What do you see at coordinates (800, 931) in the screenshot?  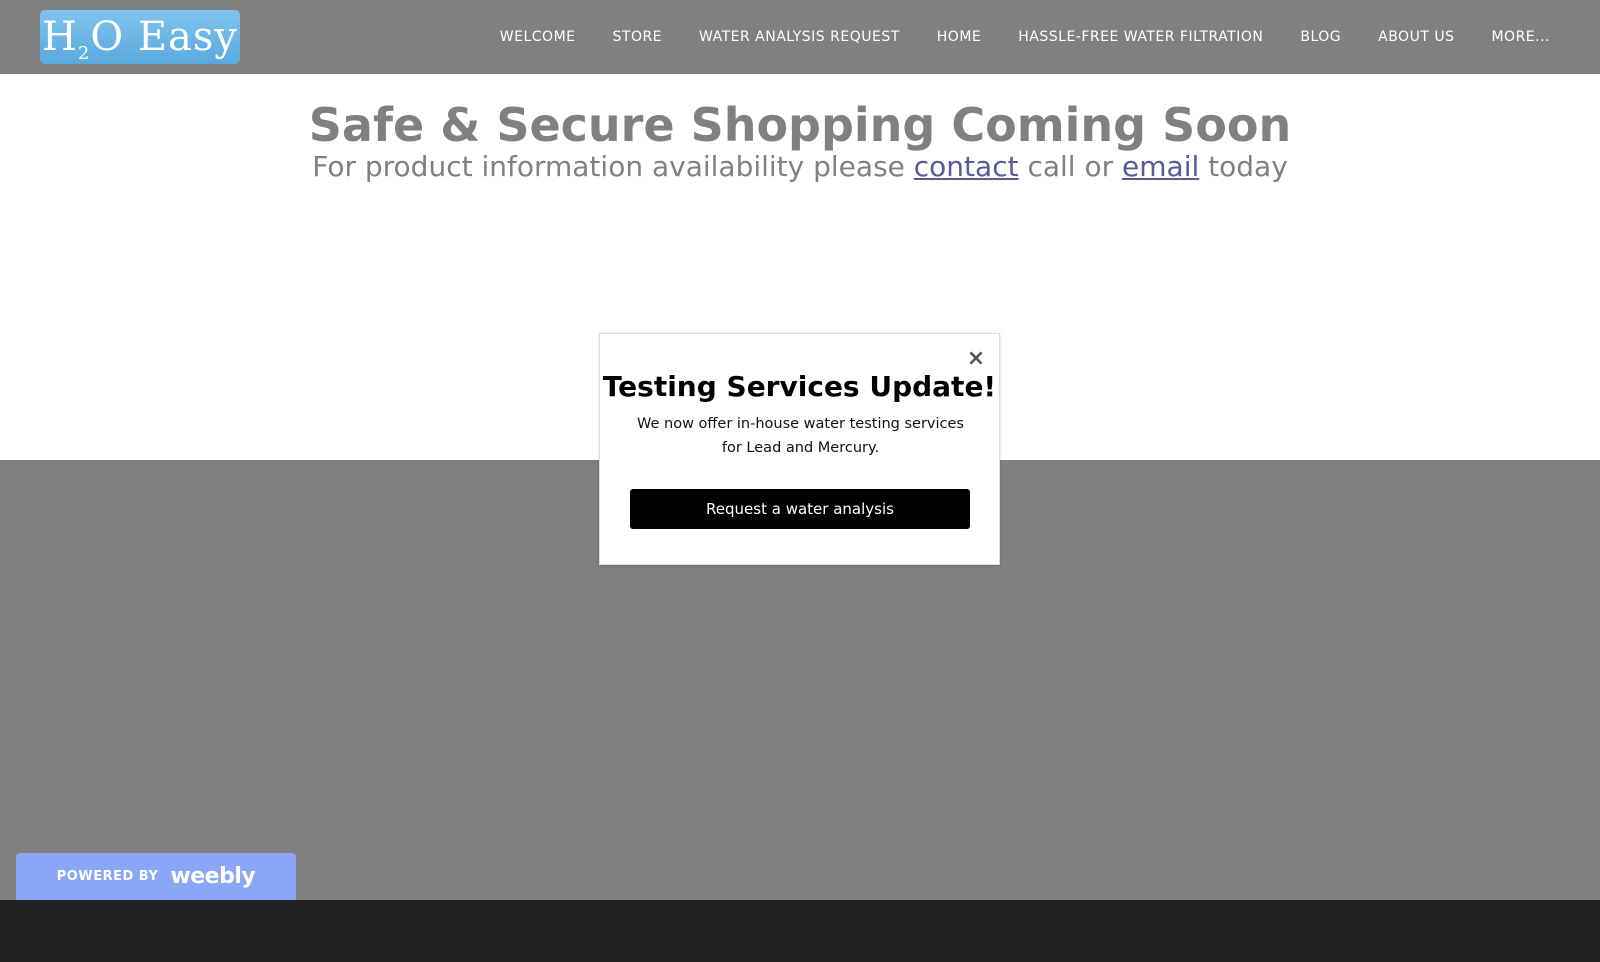 I see `site-footer` at bounding box center [800, 931].